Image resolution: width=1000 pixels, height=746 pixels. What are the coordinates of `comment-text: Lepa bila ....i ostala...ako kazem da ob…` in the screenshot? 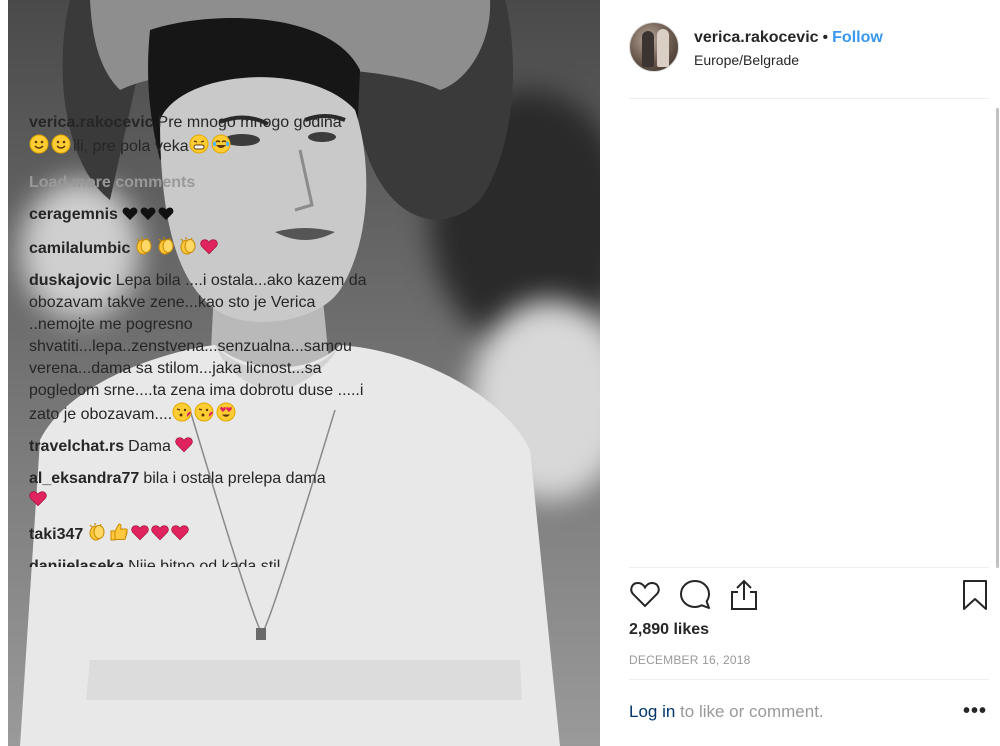 It's located at (198, 347).